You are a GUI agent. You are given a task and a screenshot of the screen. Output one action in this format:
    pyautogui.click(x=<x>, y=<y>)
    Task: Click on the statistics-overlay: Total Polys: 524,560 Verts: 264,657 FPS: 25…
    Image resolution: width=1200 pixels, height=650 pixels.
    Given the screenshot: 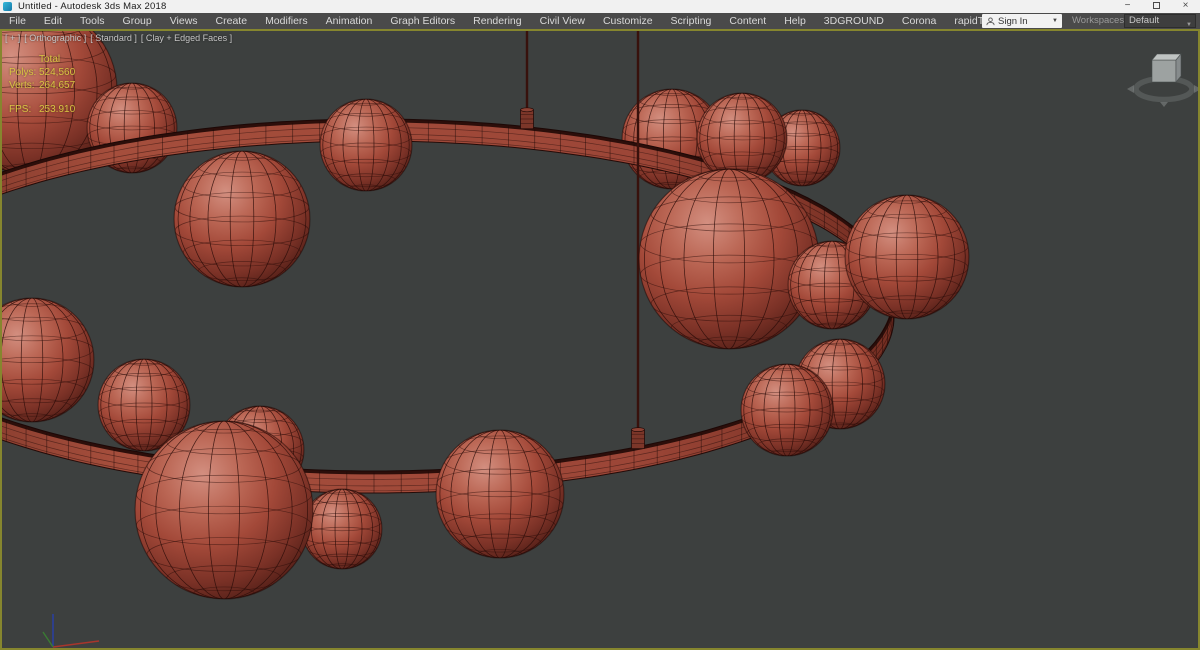 What is the action you would take?
    pyautogui.click(x=42, y=84)
    